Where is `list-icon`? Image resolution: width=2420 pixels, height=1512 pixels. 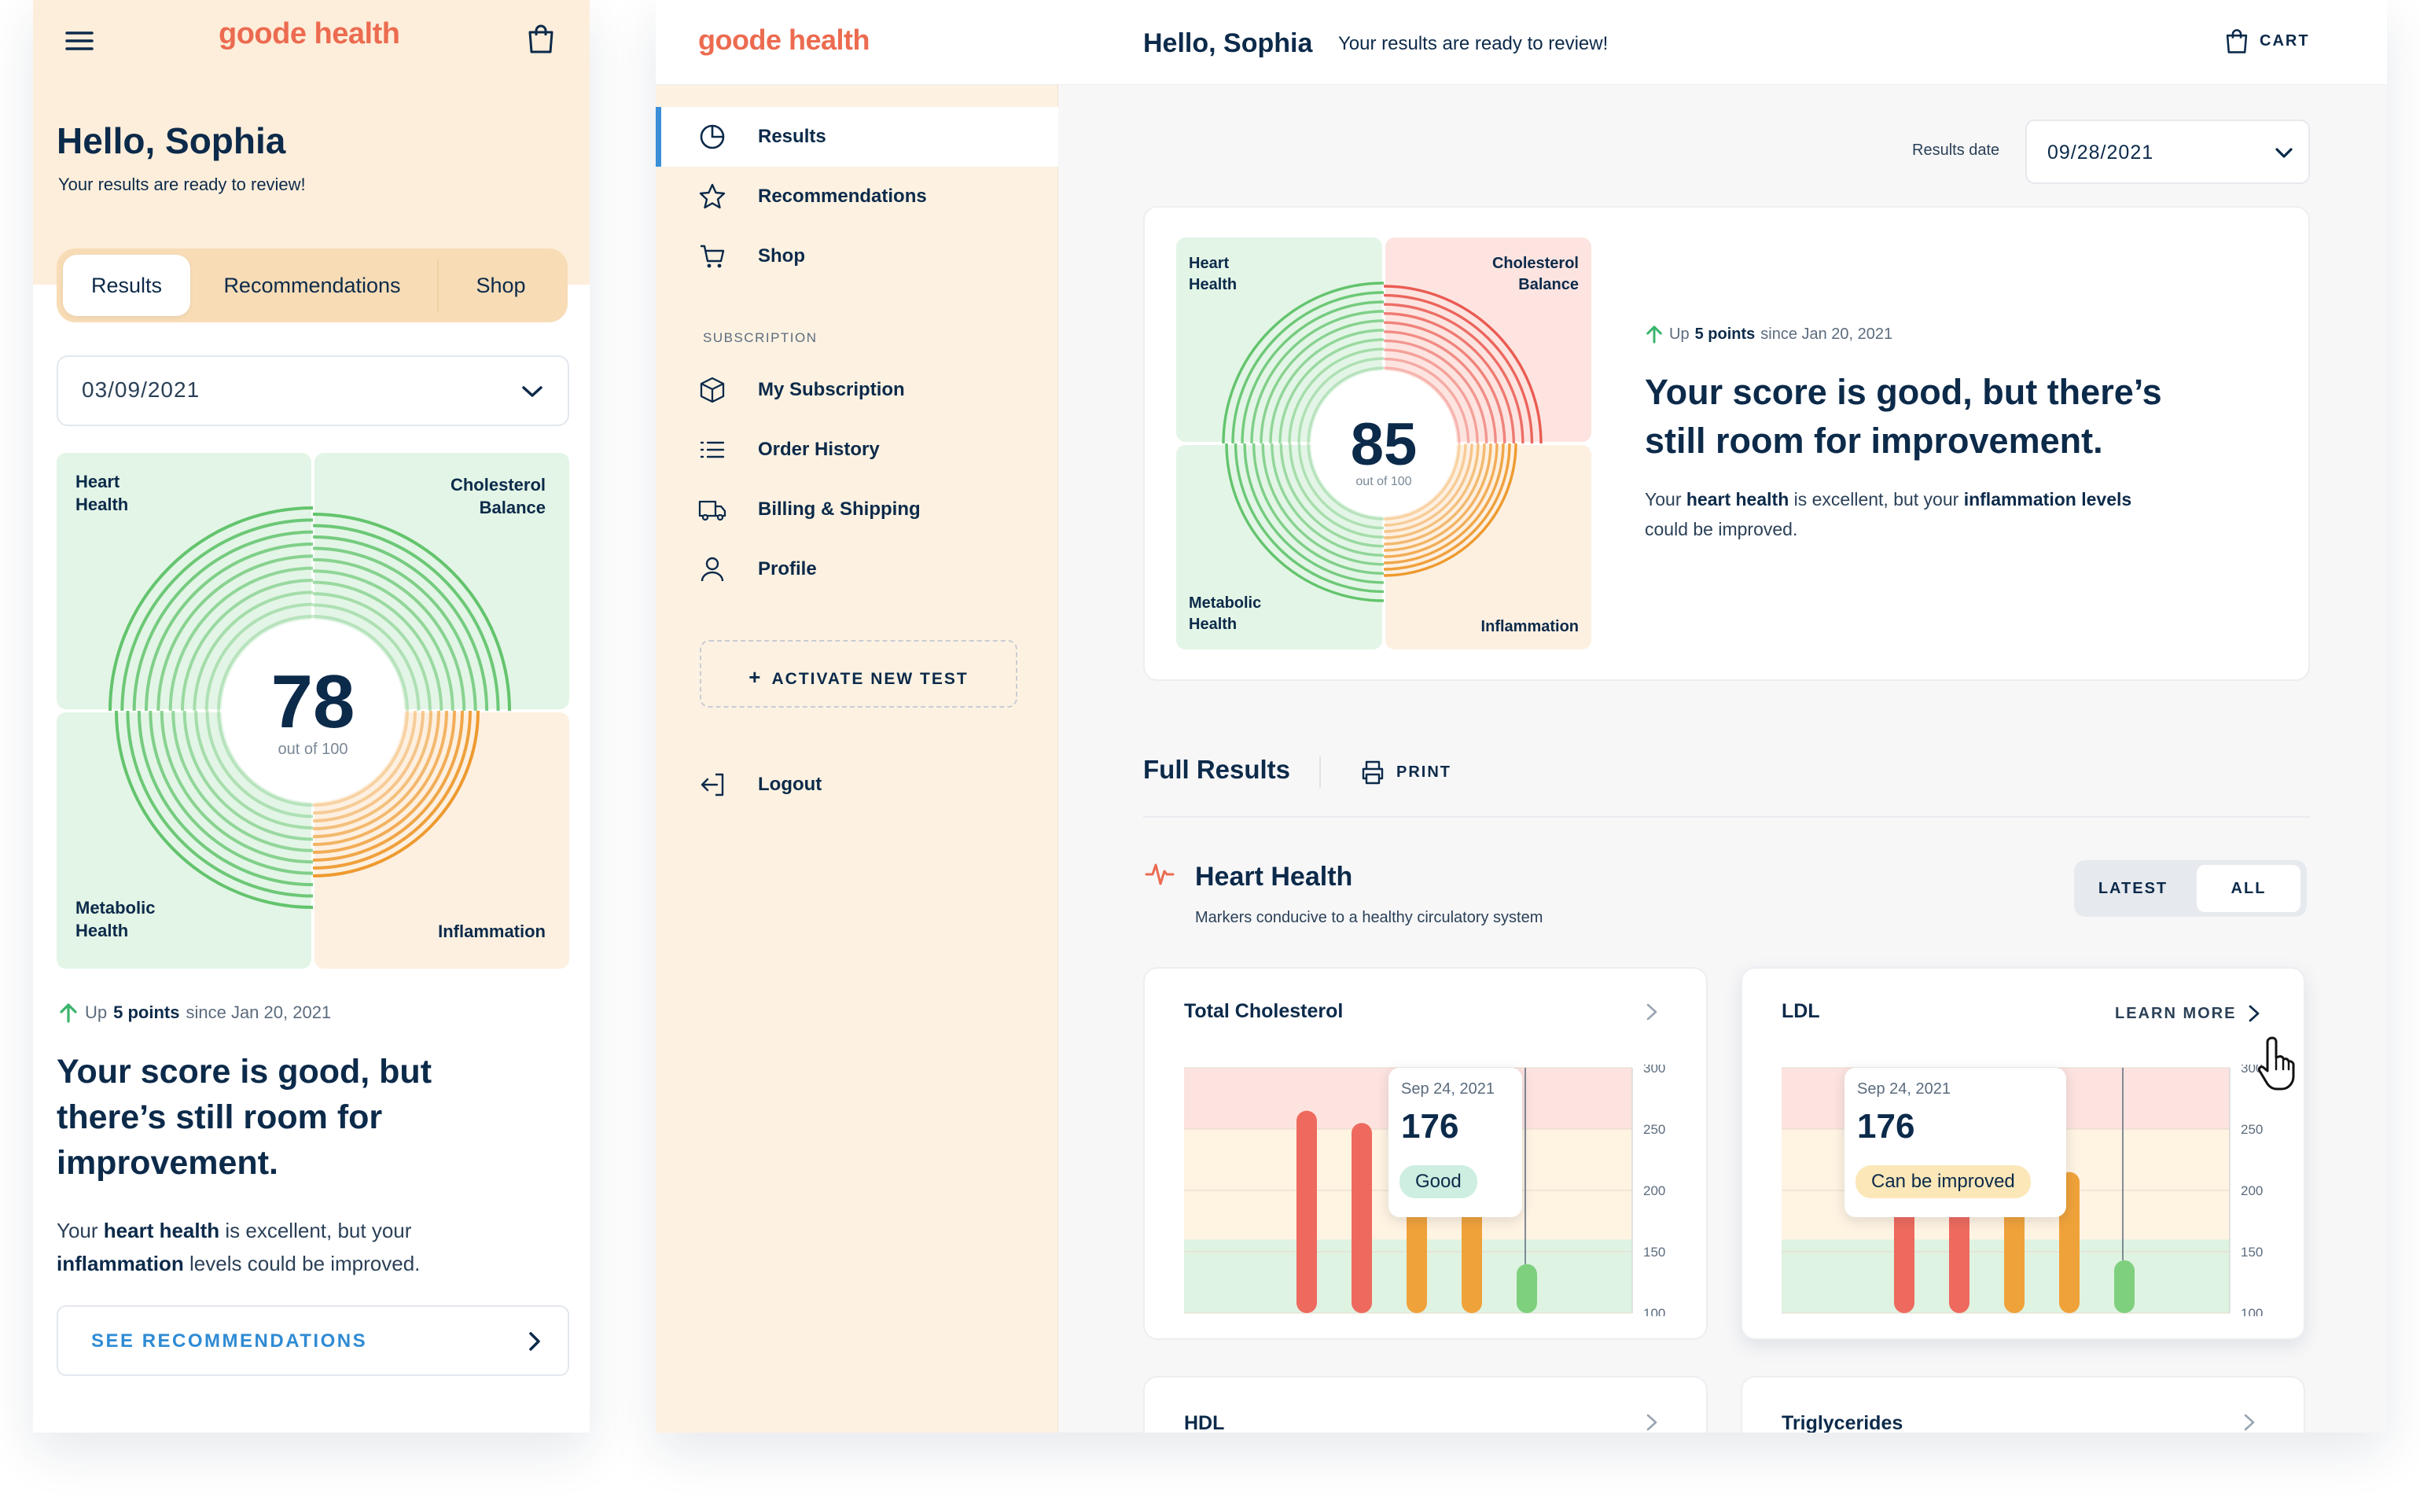
list-icon is located at coordinates (712, 449).